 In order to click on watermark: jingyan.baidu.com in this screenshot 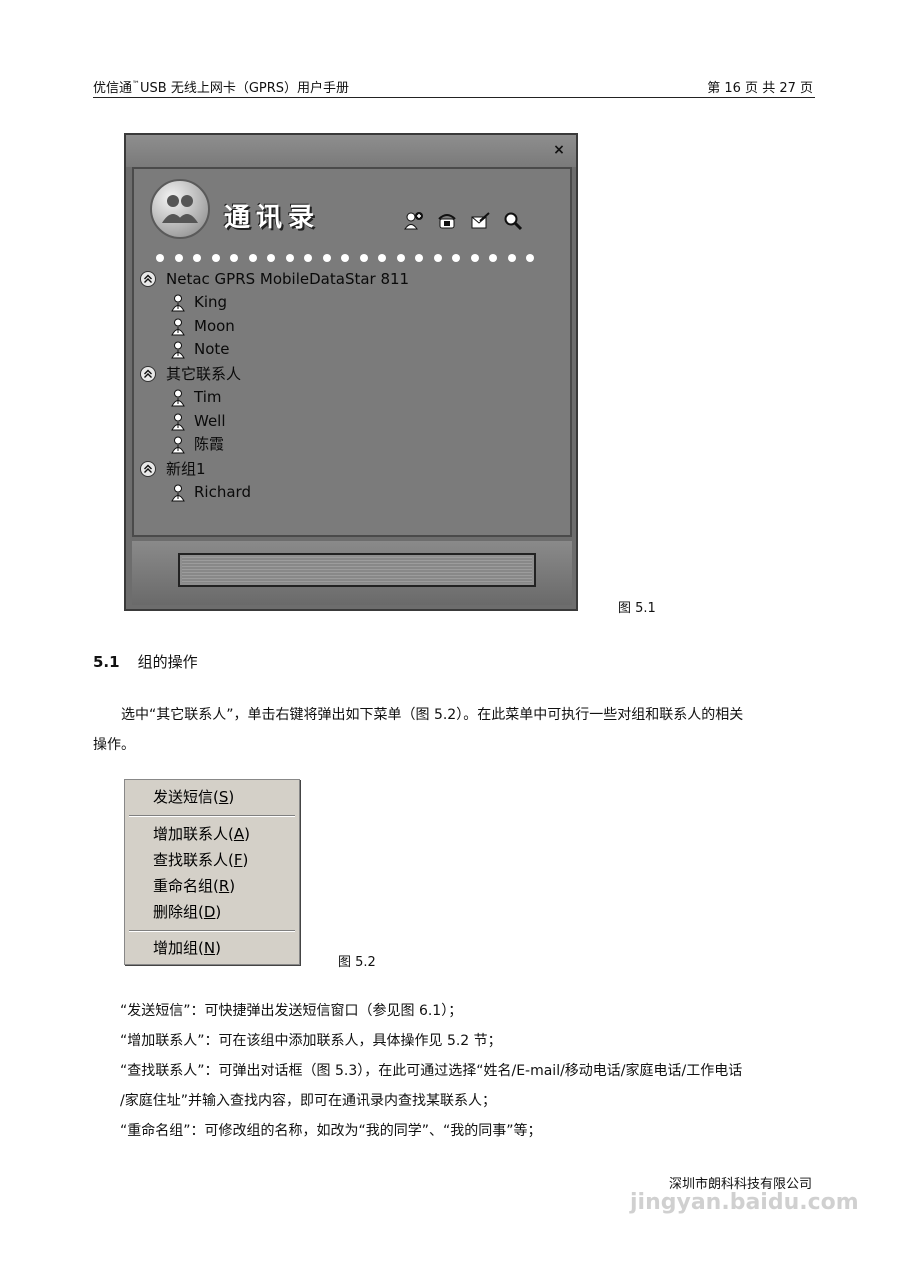, I will do `click(744, 1202)`.